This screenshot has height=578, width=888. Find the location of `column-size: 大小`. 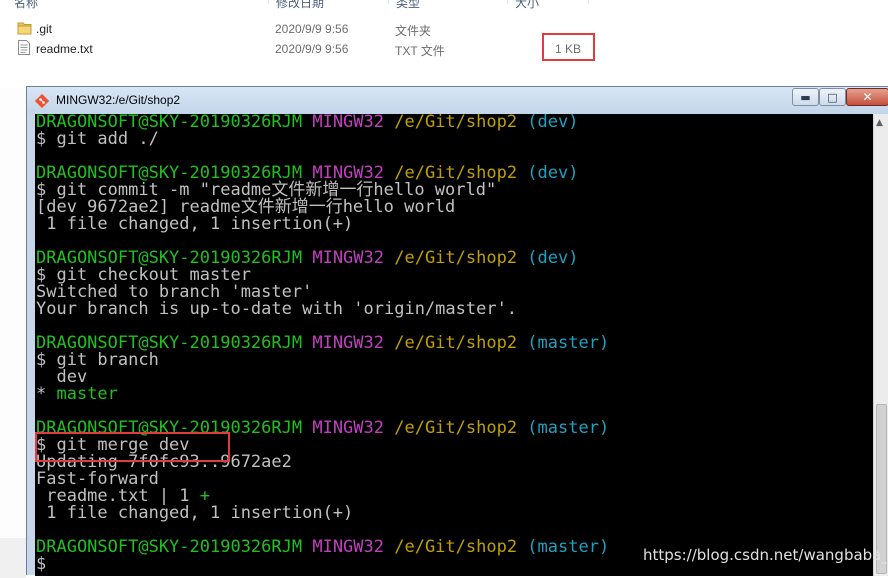

column-size: 大小 is located at coordinates (527, 5).